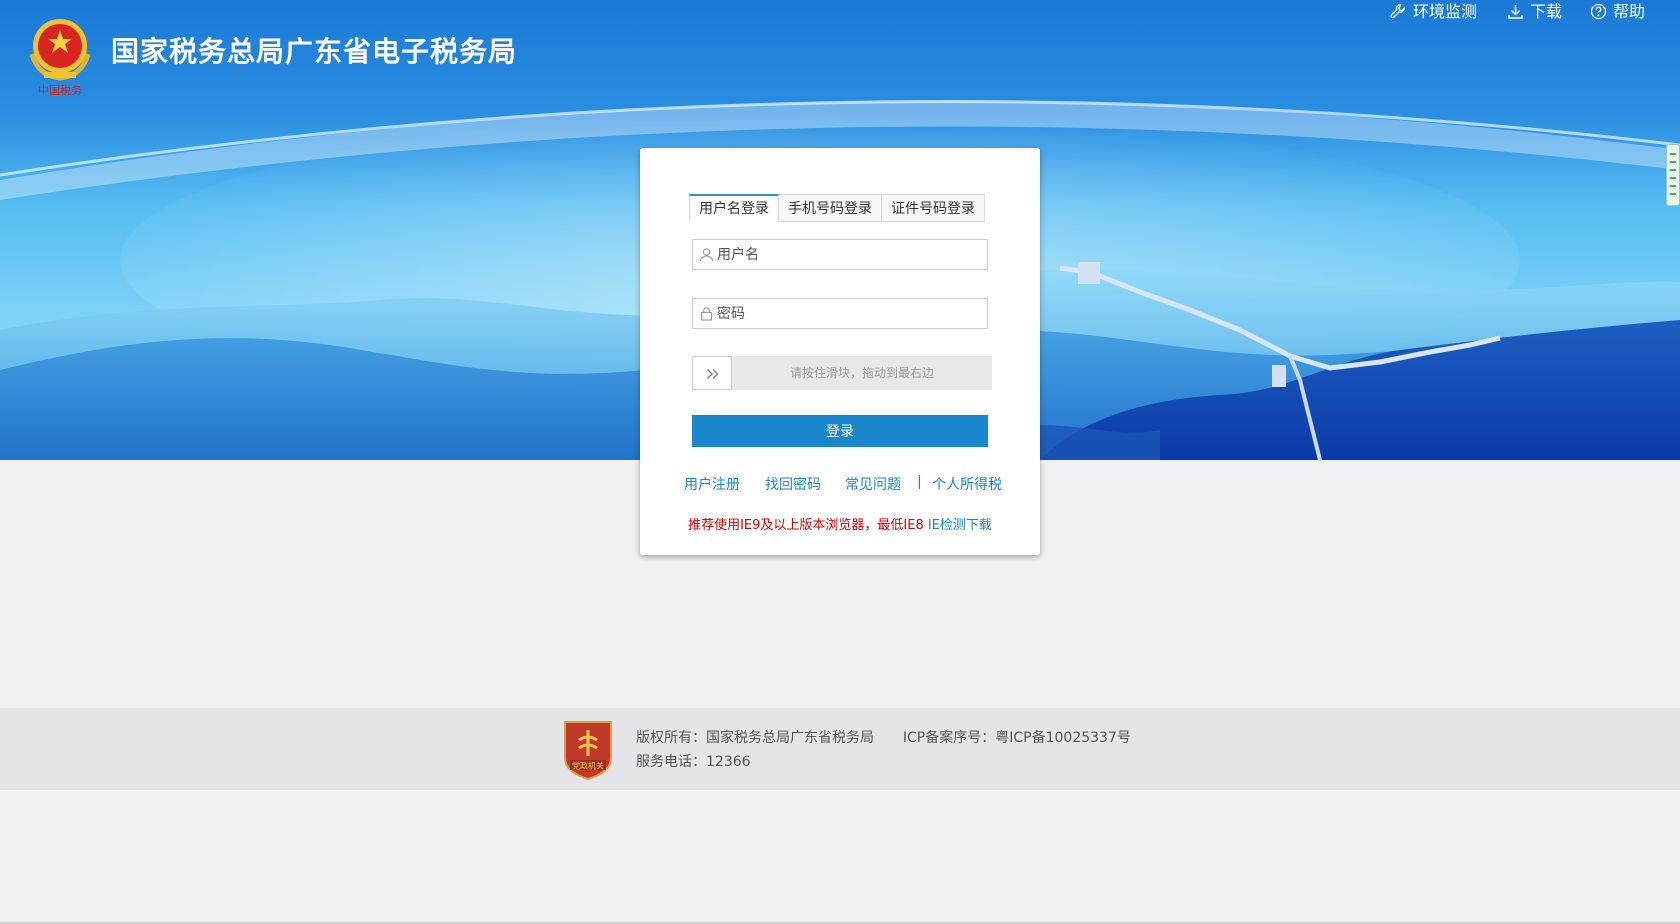  What do you see at coordinates (883, 737) in the screenshot?
I see `copyright-line: 版权所有：国家税务总局广东省税务局 ICP备案序号：粤ICP备10025337号` at bounding box center [883, 737].